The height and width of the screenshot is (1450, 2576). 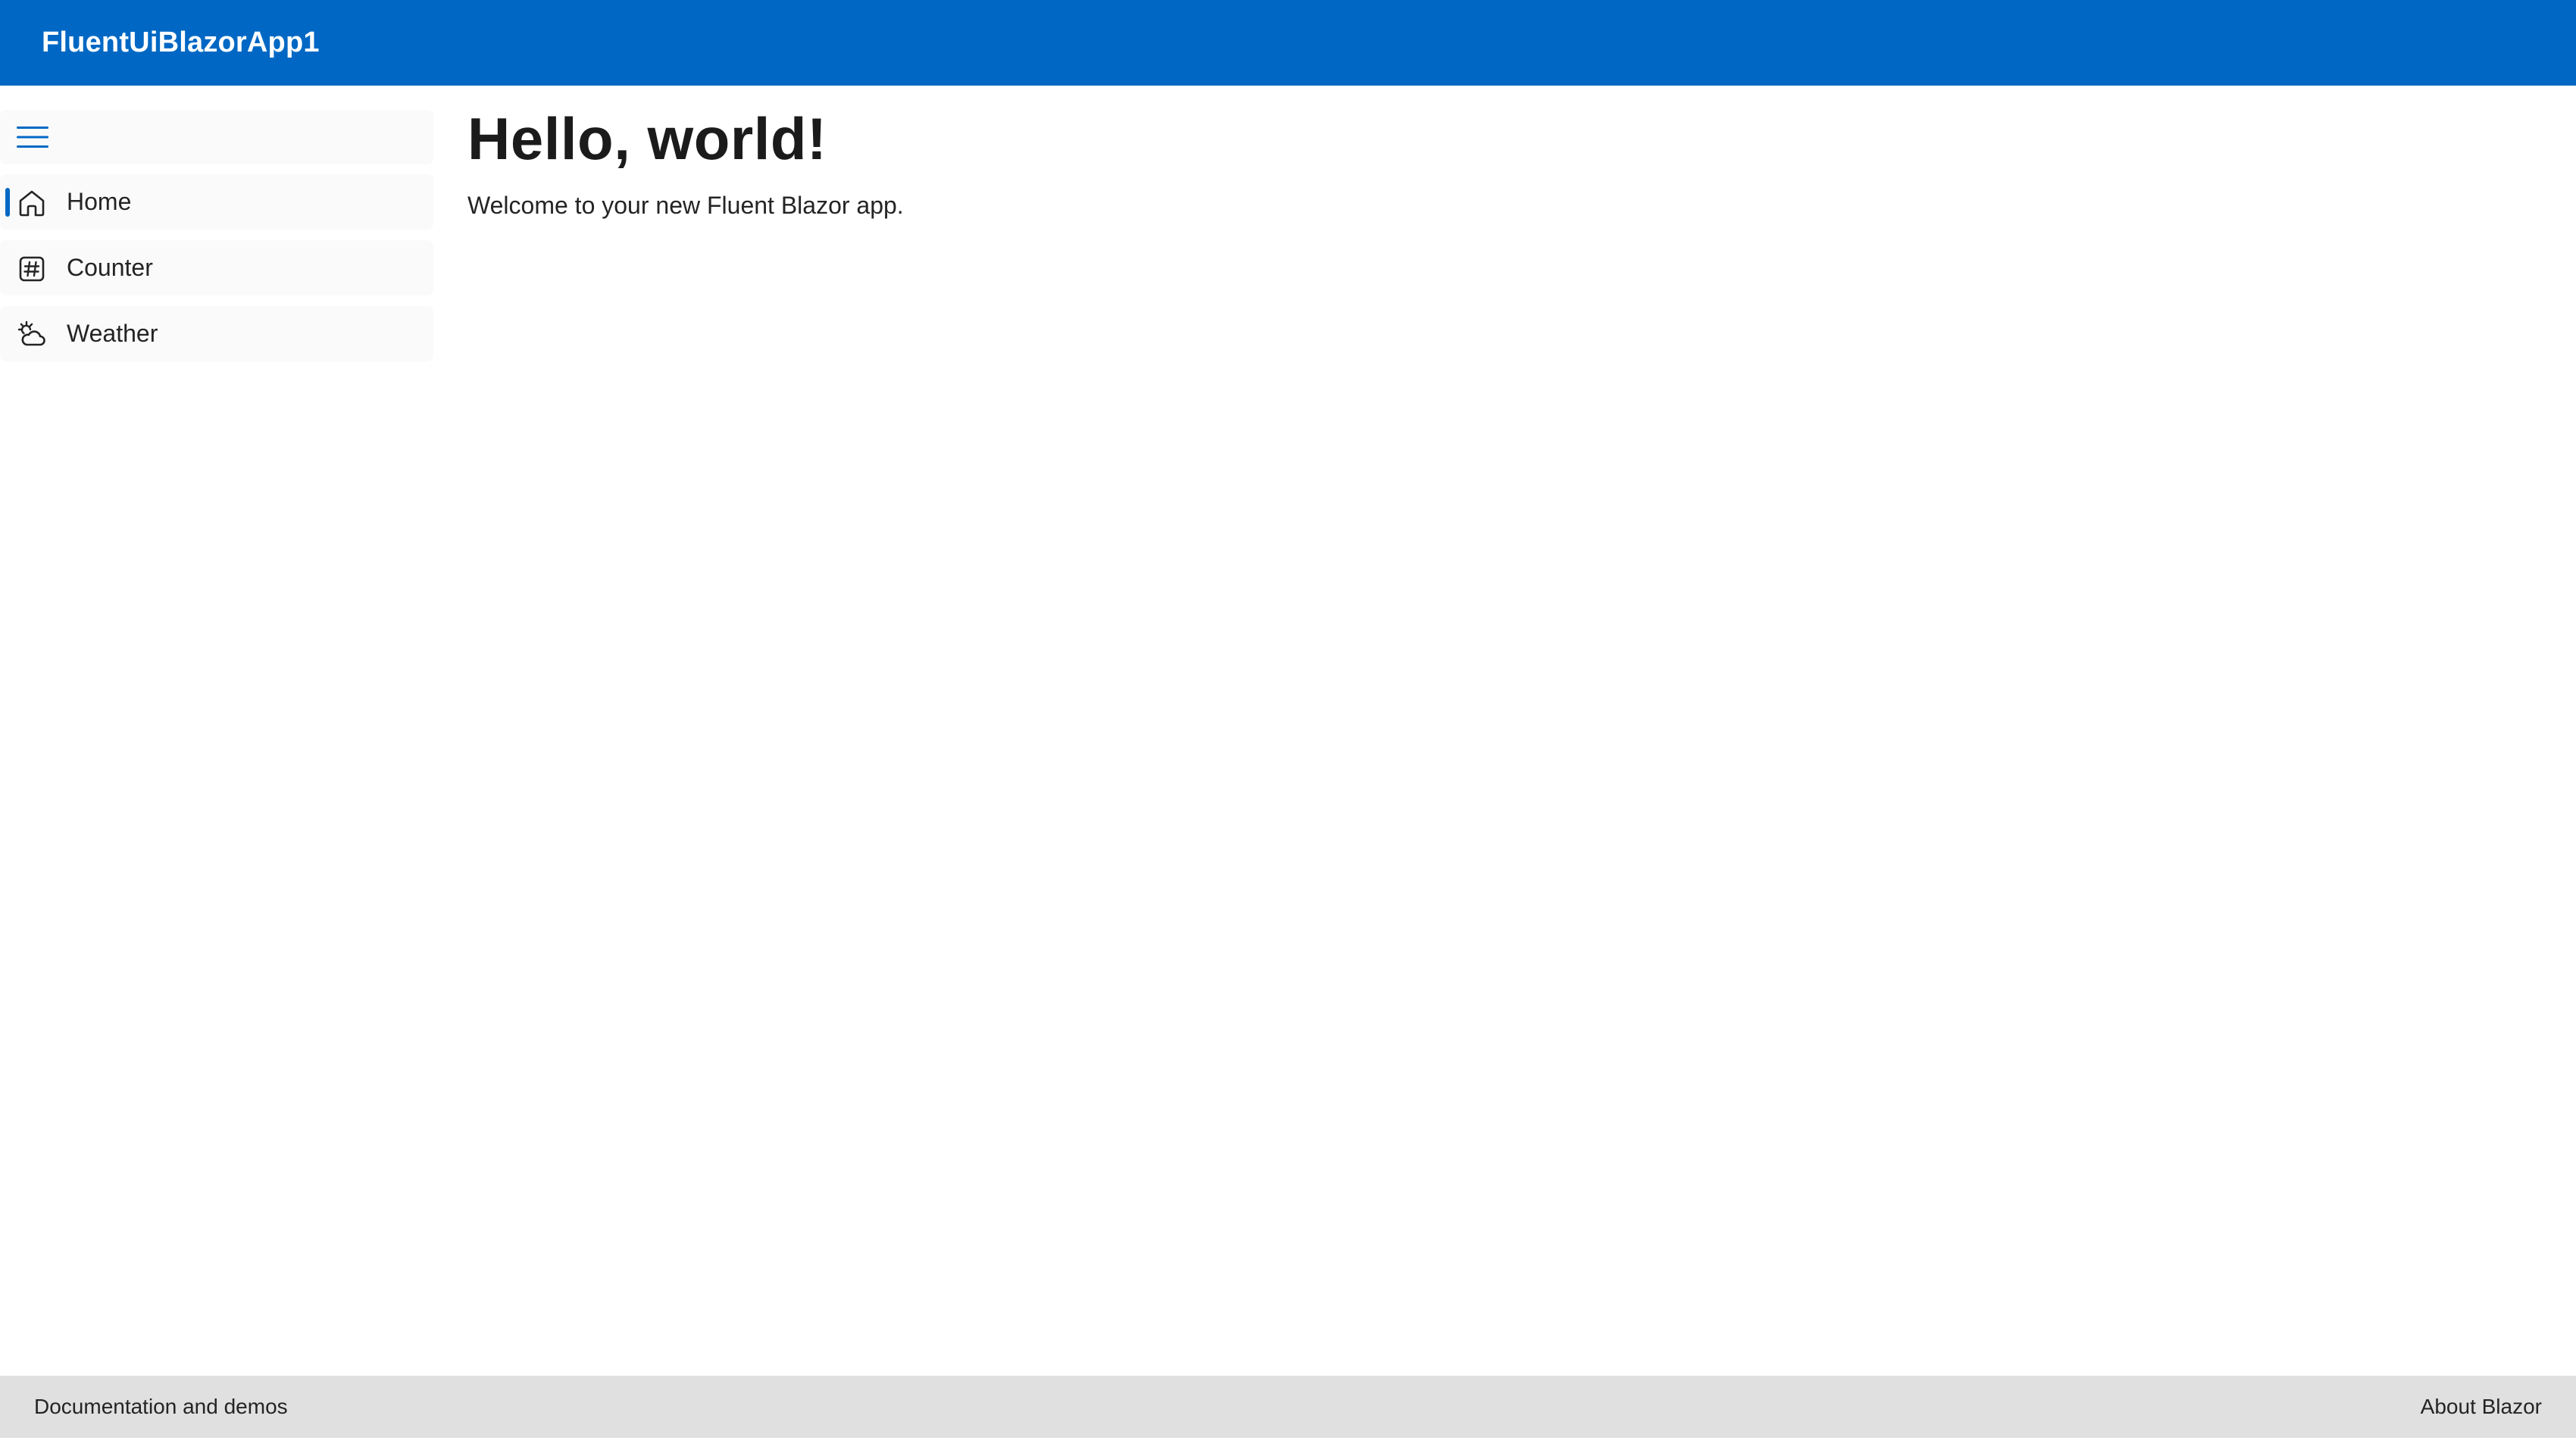 What do you see at coordinates (216, 202) in the screenshot?
I see `sidebar-item-home: Home` at bounding box center [216, 202].